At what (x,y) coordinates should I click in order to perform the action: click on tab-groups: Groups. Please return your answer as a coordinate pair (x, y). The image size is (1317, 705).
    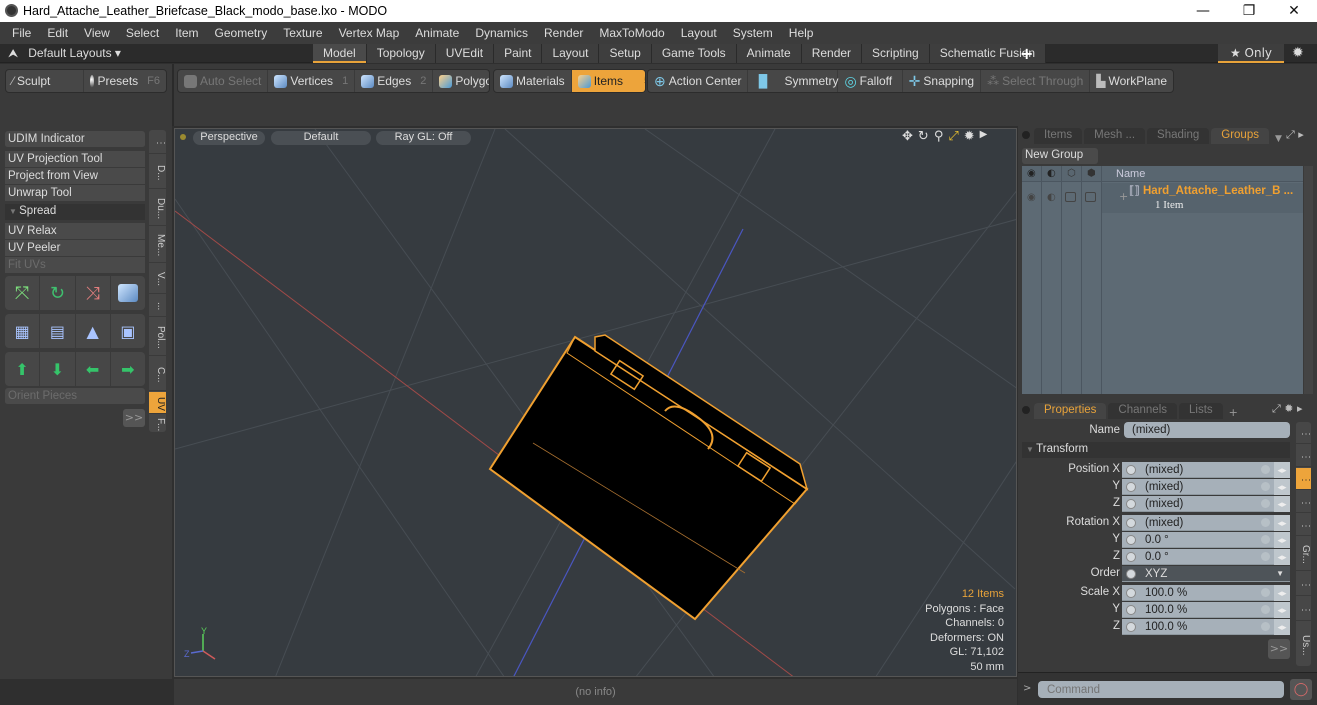
    Looking at the image, I should click on (1240, 136).